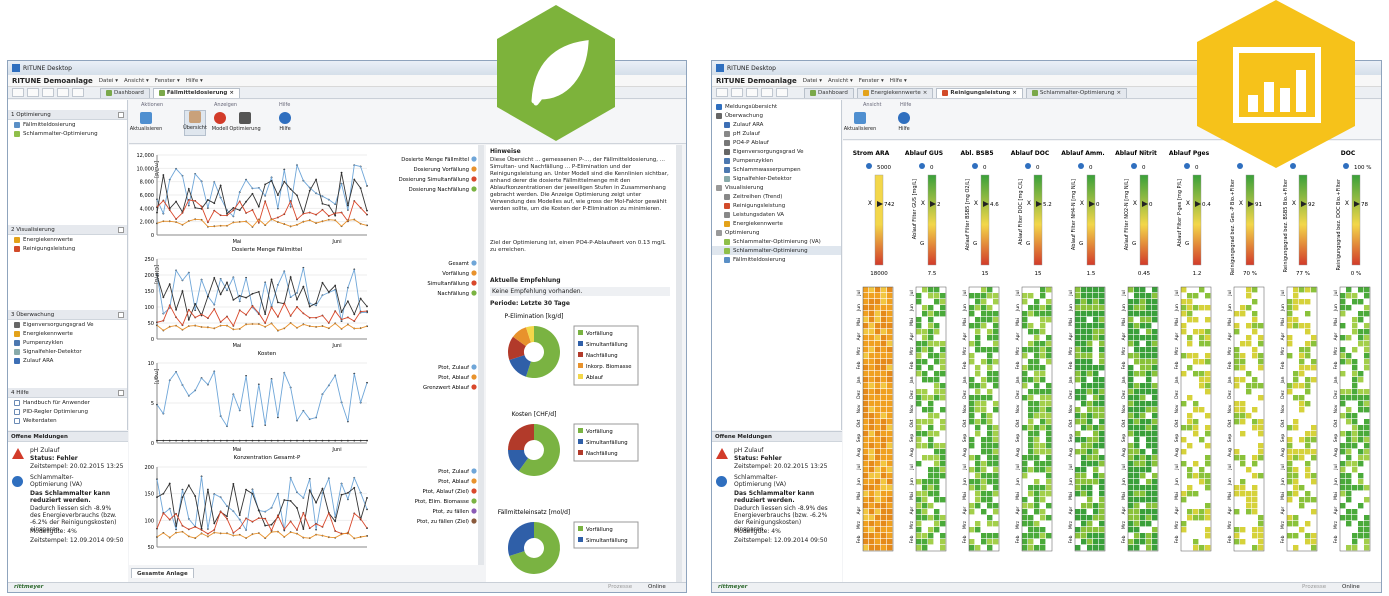  What do you see at coordinates (776, 187) in the screenshot?
I see `tree-item: Visualisierung` at bounding box center [776, 187].